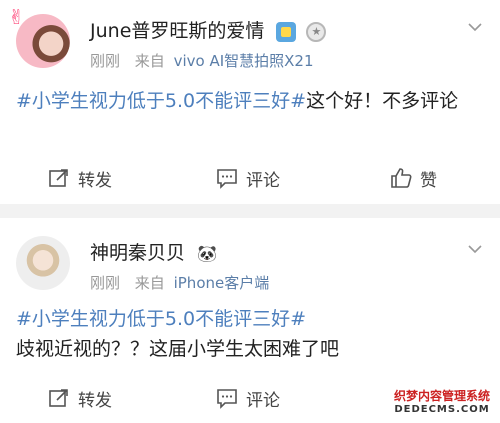 This screenshot has height=423, width=500. I want to click on post-meta: 刚刚 来自 vivo AI智慧拍照X21, so click(202, 60).